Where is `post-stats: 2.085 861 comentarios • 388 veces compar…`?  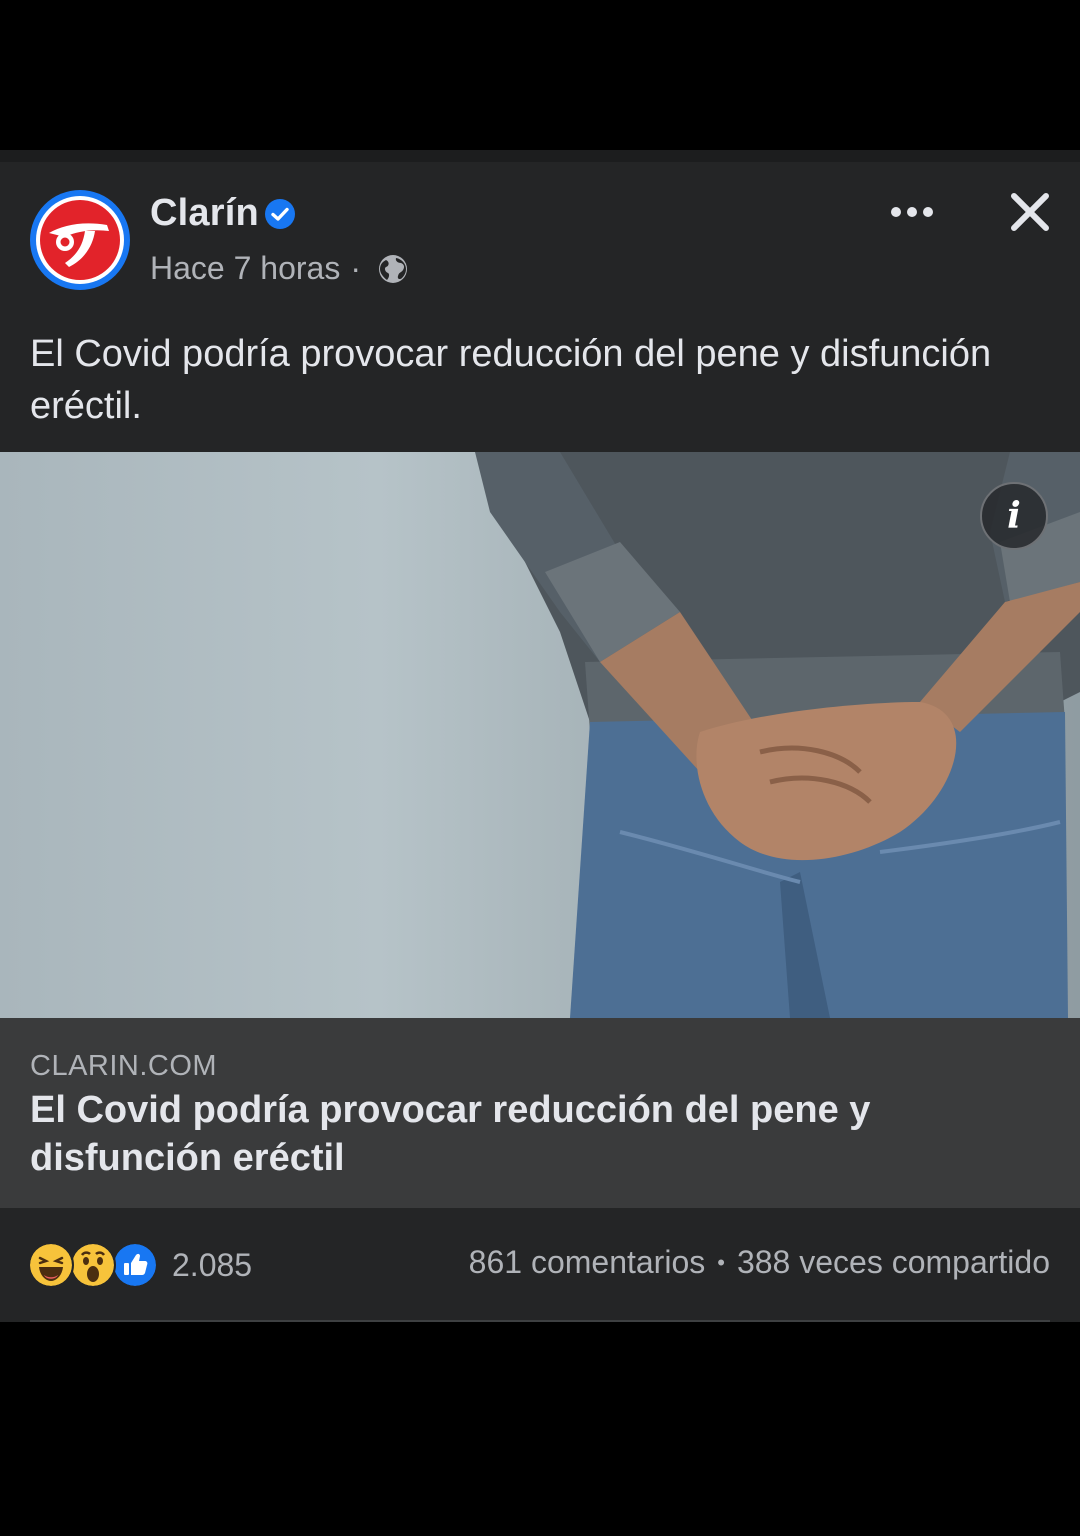
post-stats: 2.085 861 comentarios • 388 veces compar… is located at coordinates (540, 1265).